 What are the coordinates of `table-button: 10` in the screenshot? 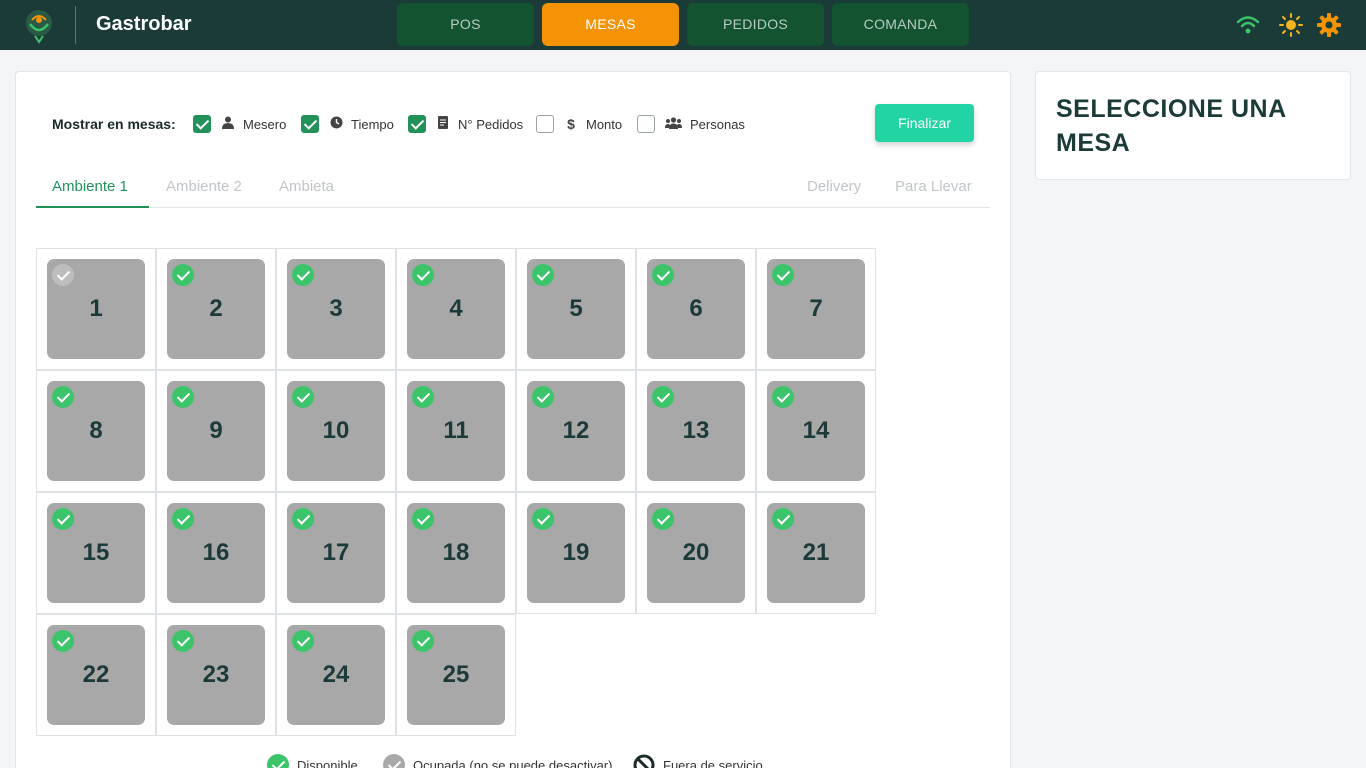 It's located at (336, 431).